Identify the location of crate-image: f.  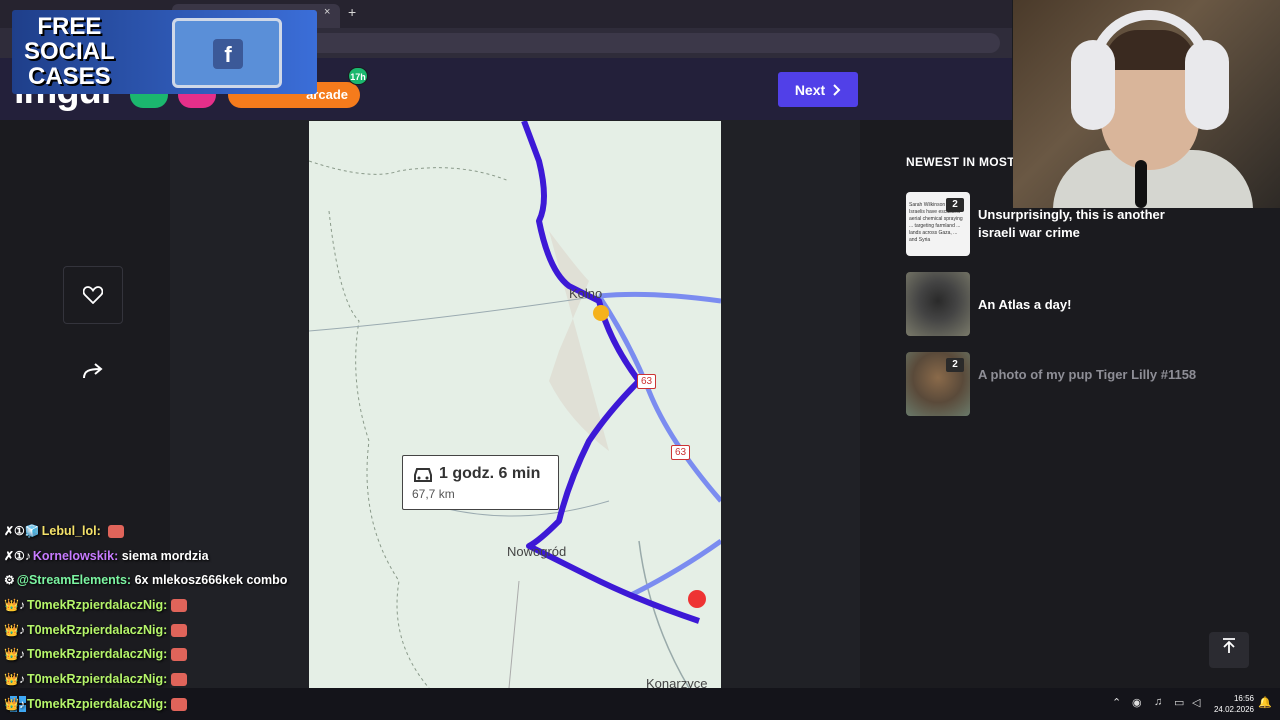
(227, 53).